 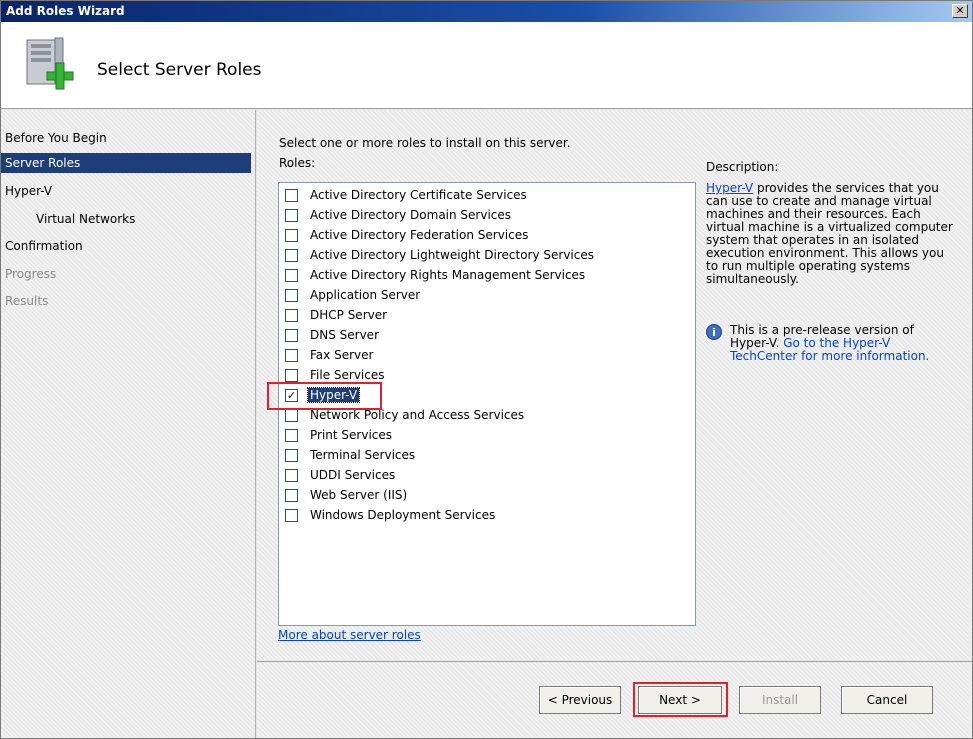 What do you see at coordinates (126, 163) in the screenshot?
I see `step-server-roles: Server Roles` at bounding box center [126, 163].